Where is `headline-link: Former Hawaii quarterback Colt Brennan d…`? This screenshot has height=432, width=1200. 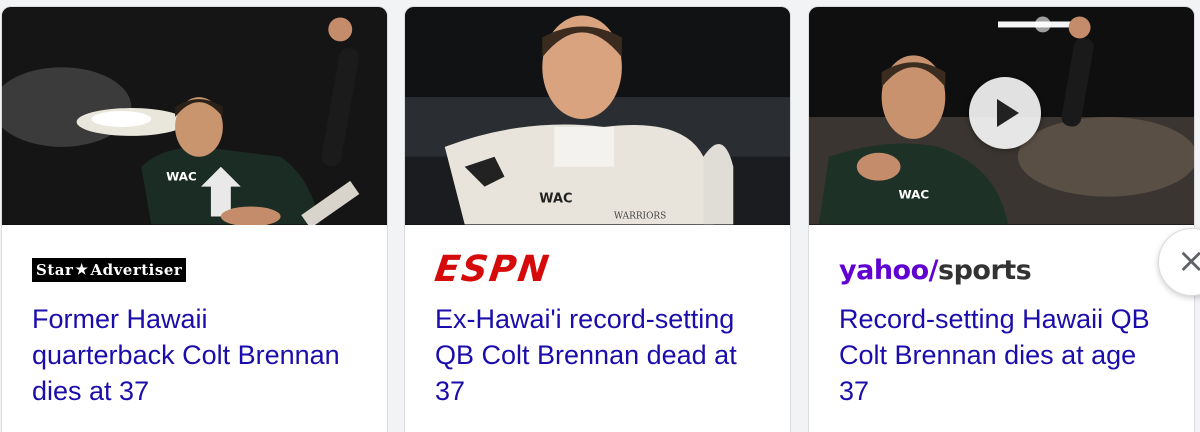
headline-link: Former Hawaii quarterback Colt Brennan d… is located at coordinates (194, 355).